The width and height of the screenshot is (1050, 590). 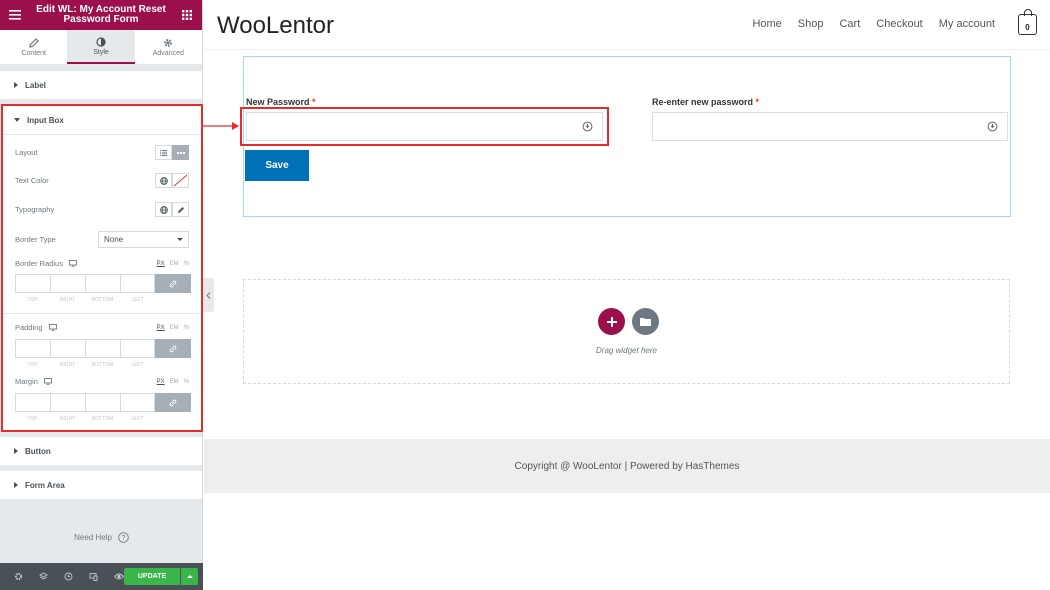 I want to click on border-type-value: None, so click(x=114, y=239).